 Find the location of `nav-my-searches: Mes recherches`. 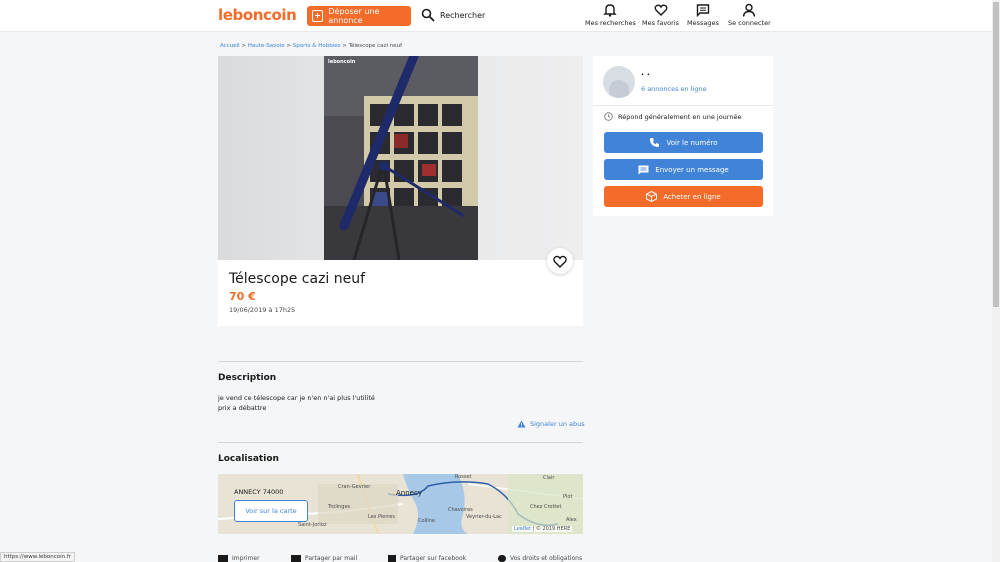

nav-my-searches: Mes recherches is located at coordinates (610, 15).